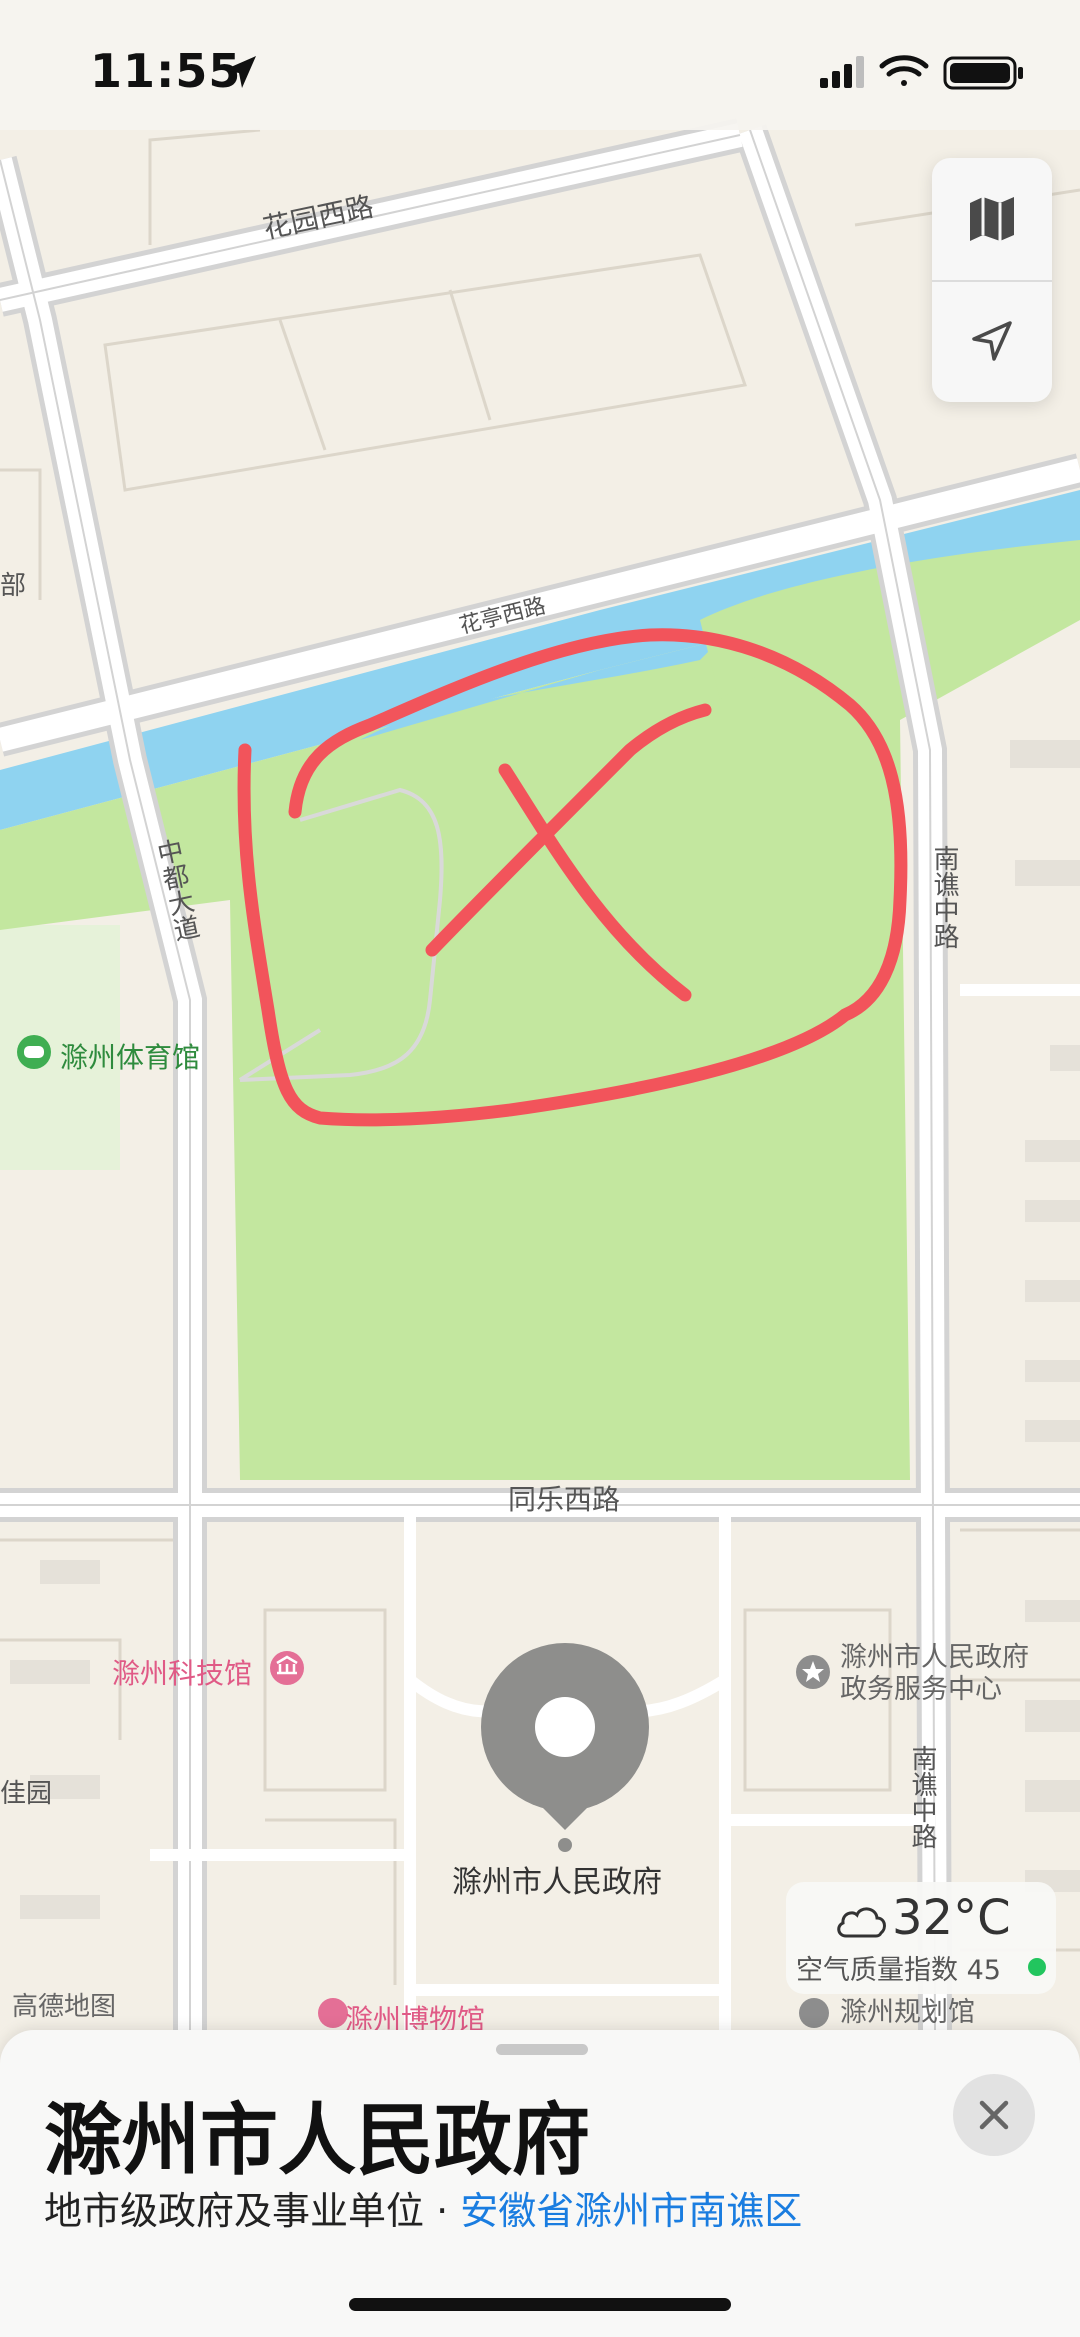 This screenshot has width=1080, height=2337. I want to click on cloud-icon, so click(861, 1922).